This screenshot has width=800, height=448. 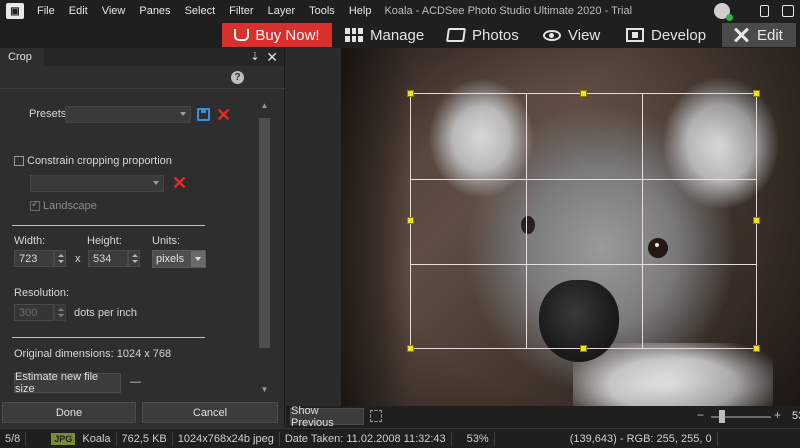 I want to click on mode-view: View, so click(x=576, y=35).